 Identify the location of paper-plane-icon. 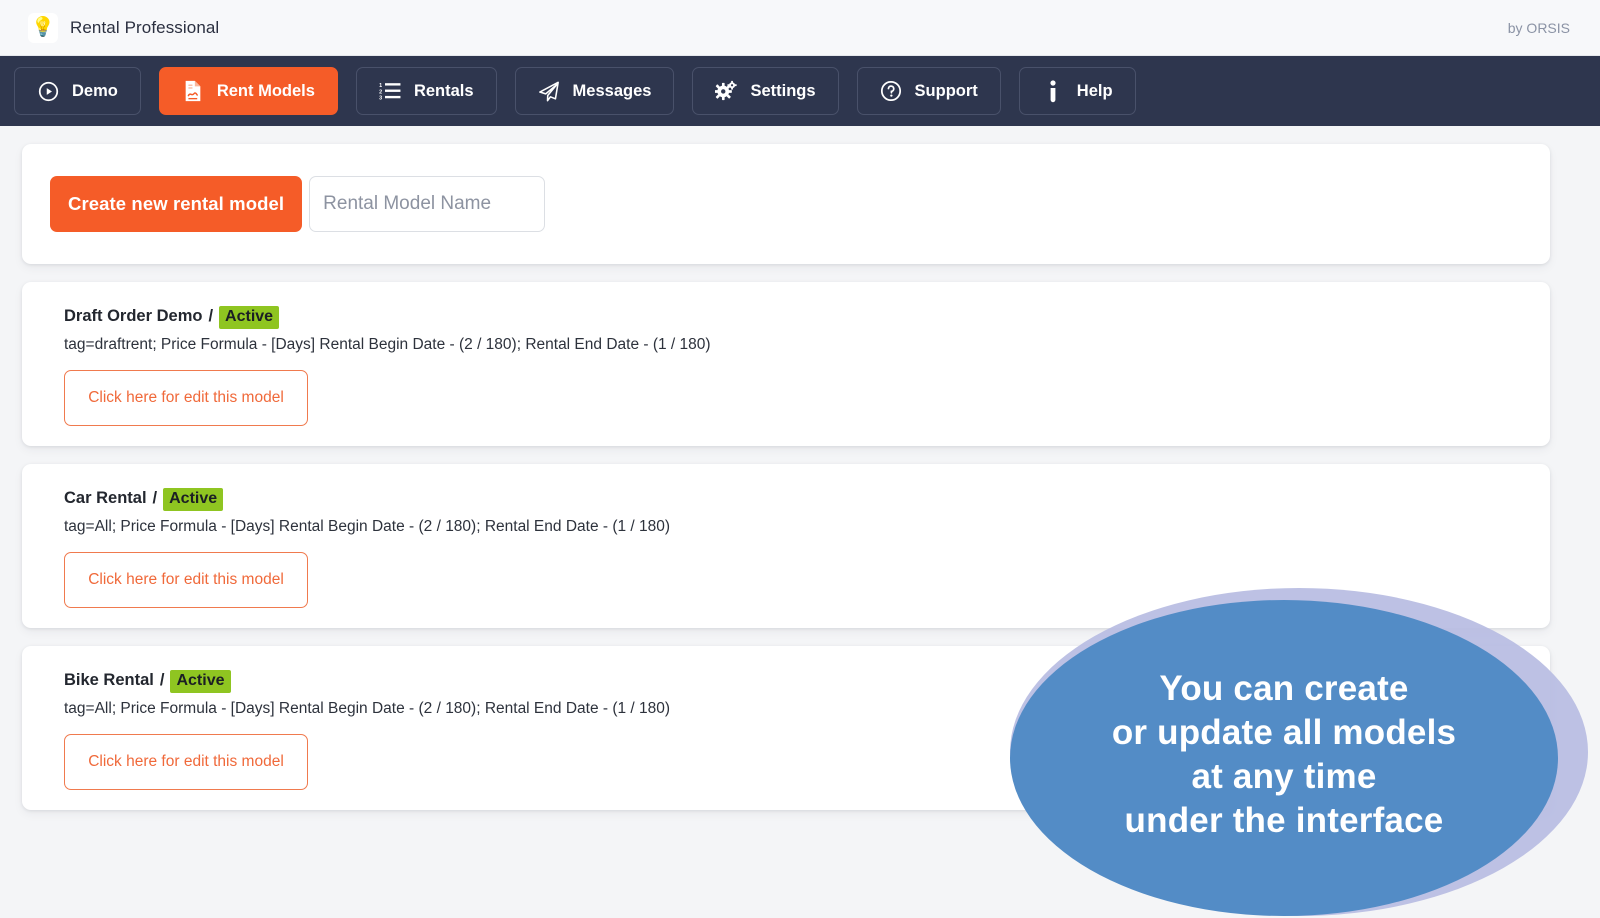
(549, 91).